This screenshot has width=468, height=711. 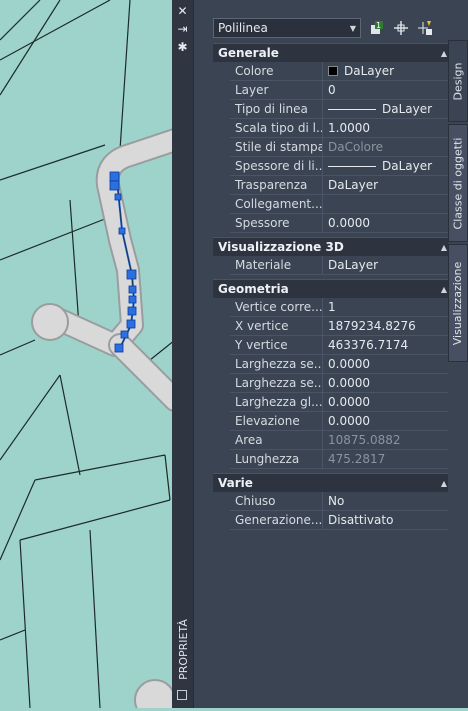 I want to click on prop-row-vertex-x: X vertice 1879234.8276, so click(x=342, y=326).